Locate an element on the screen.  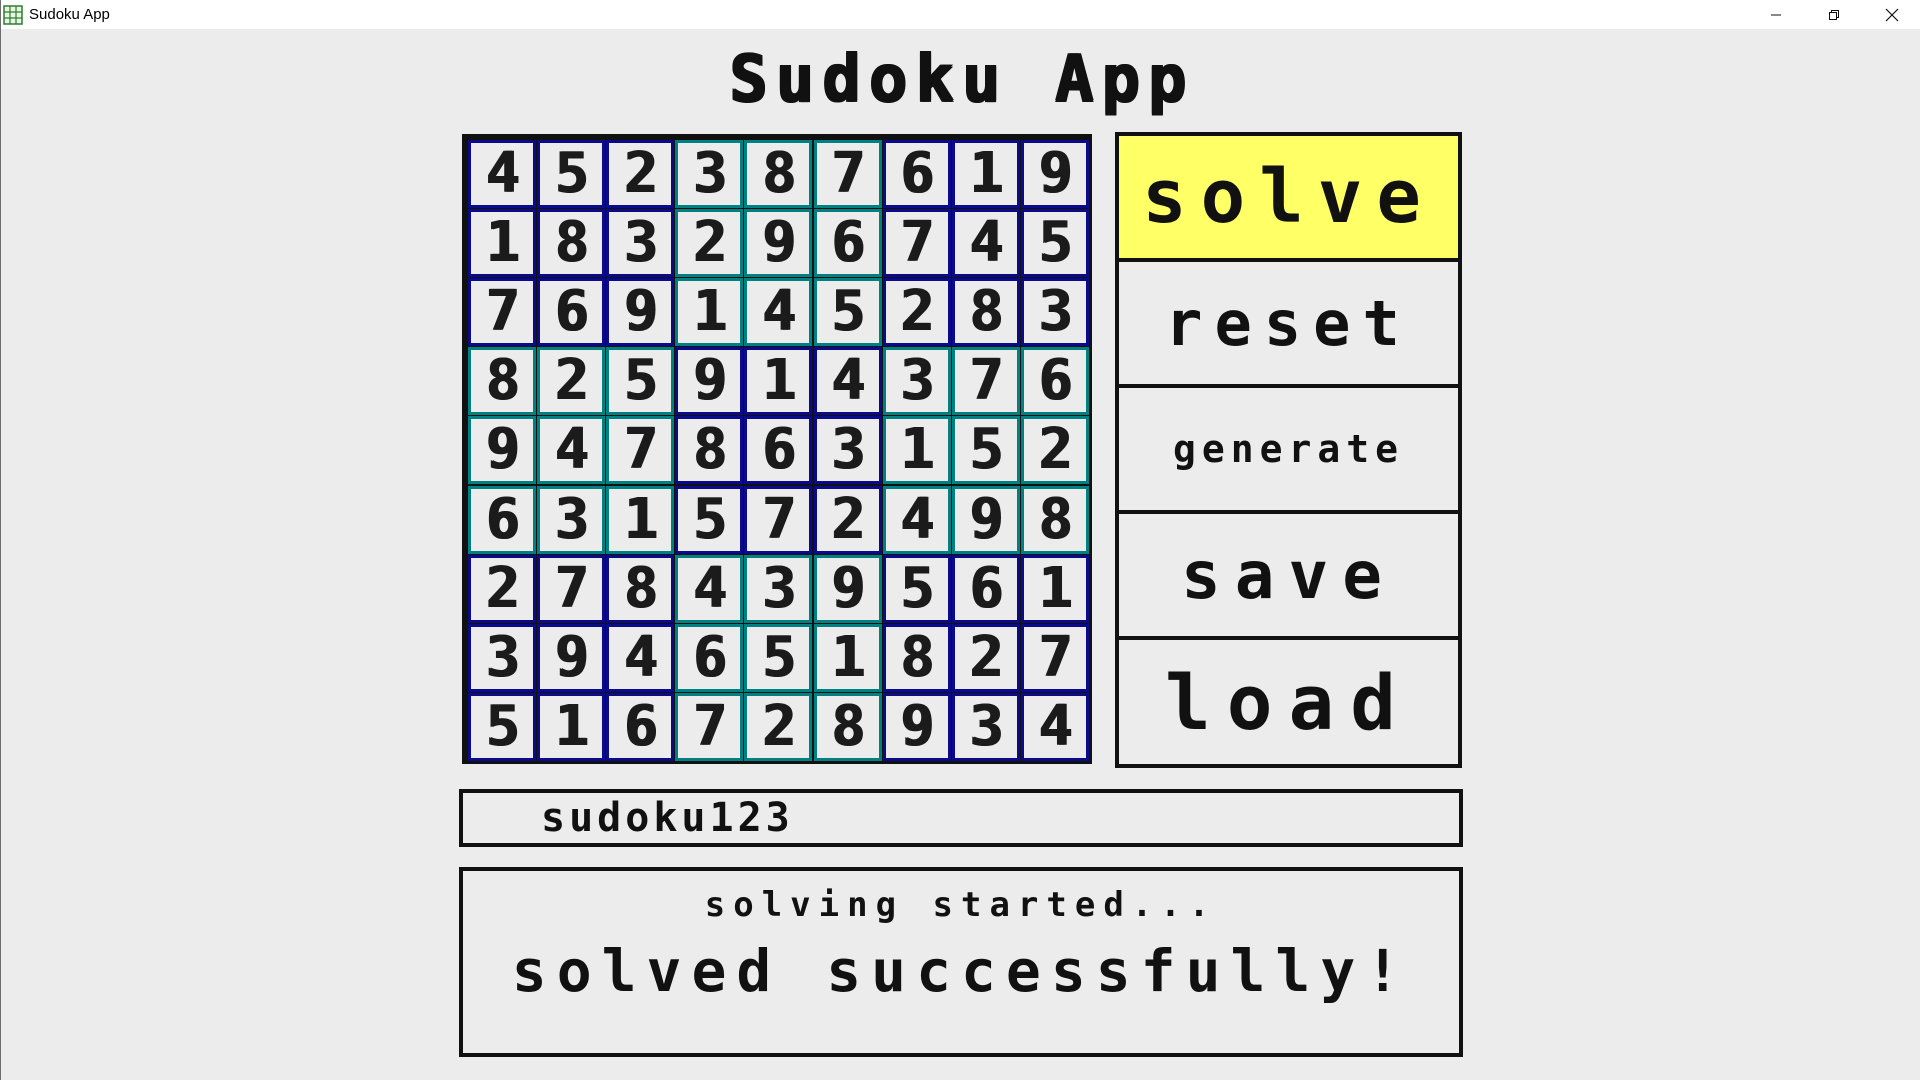
solve-button: solve is located at coordinates (1288, 197).